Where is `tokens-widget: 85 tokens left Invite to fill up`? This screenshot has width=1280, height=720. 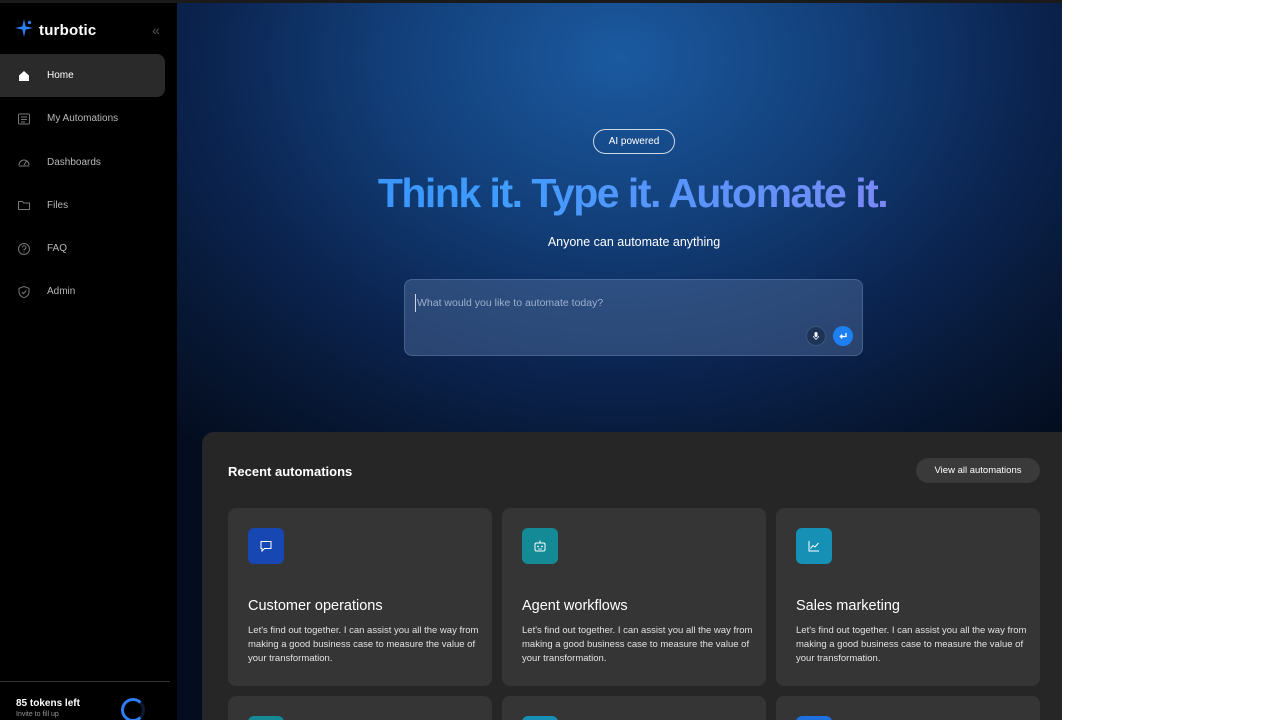 tokens-widget: 85 tokens left Invite to fill up is located at coordinates (48, 708).